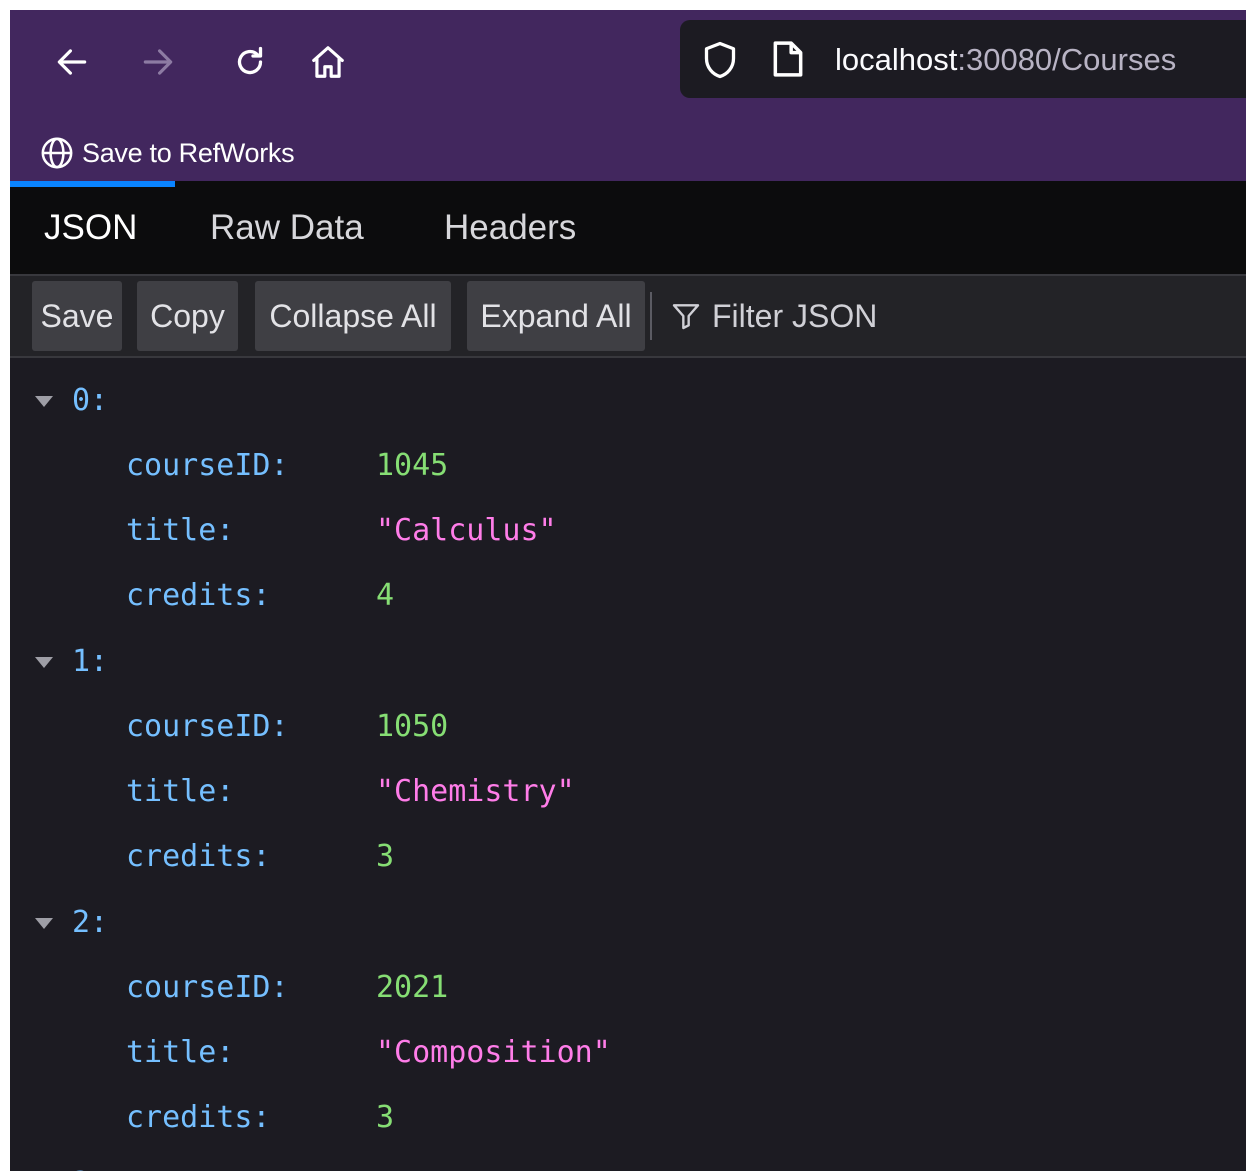  I want to click on json-value: "Chemistry", so click(475, 791).